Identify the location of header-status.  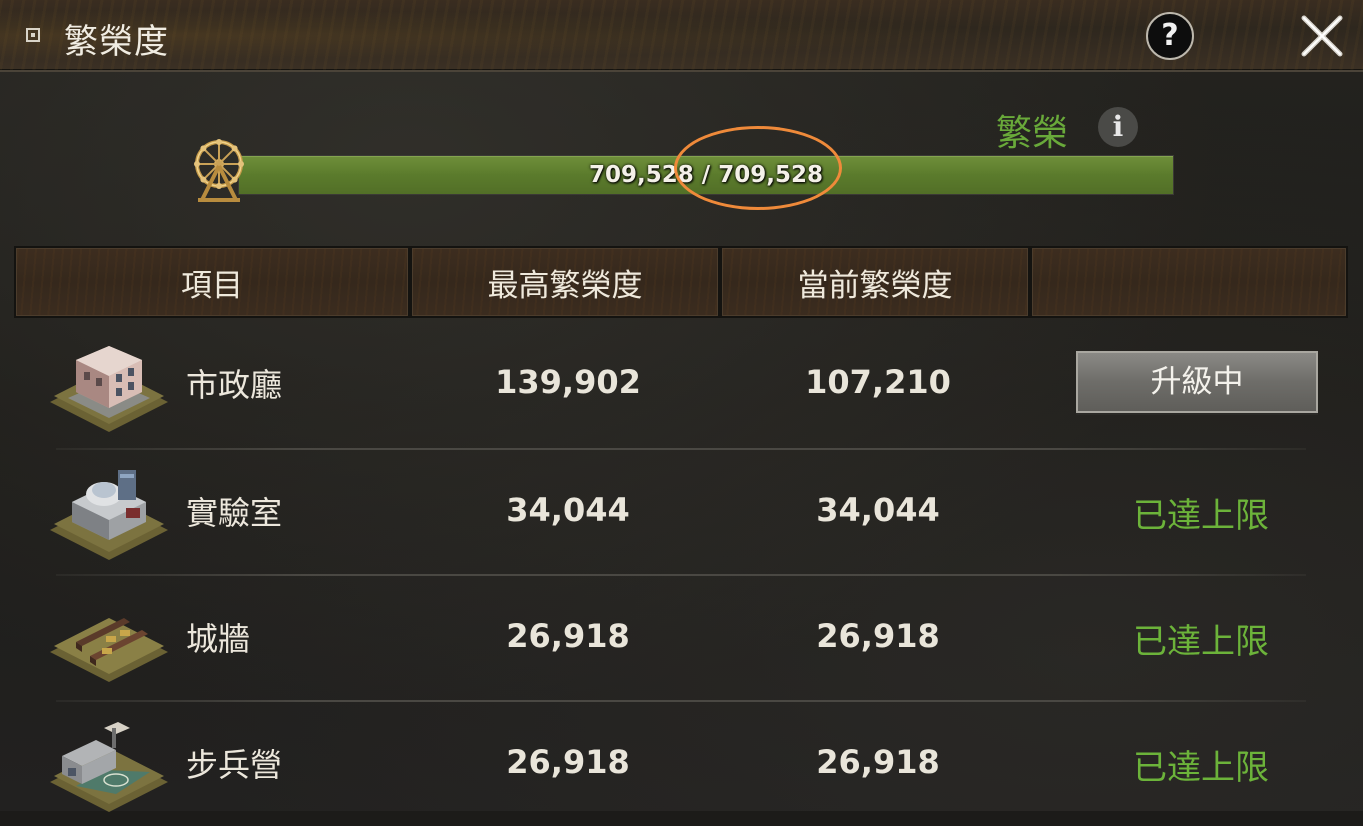
(1189, 282).